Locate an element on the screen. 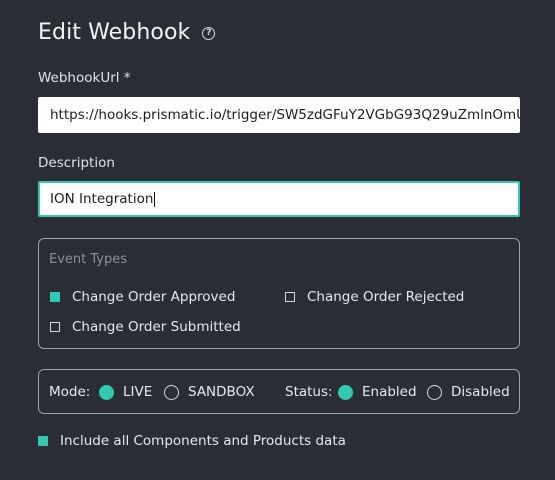  help-icon: ? is located at coordinates (209, 33).